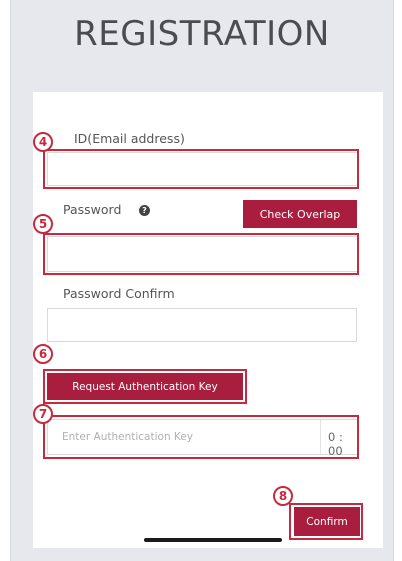 The height and width of the screenshot is (561, 402). Describe the element at coordinates (92, 209) in the screenshot. I see `password-label: Password` at that location.